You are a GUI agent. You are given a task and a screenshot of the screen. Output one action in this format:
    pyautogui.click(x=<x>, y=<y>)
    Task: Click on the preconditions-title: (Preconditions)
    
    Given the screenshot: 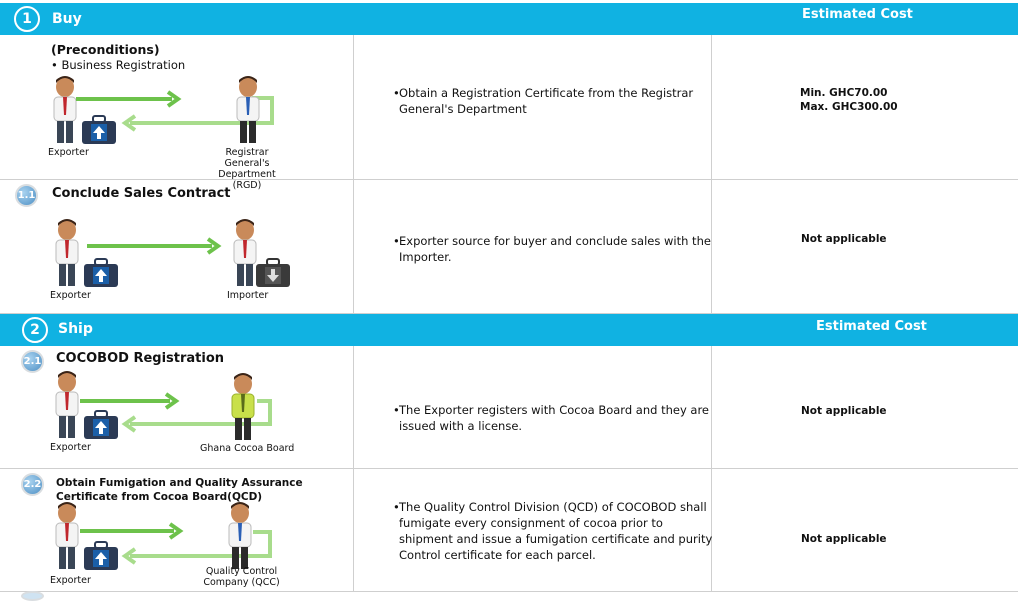 What is the action you would take?
    pyautogui.click(x=105, y=49)
    